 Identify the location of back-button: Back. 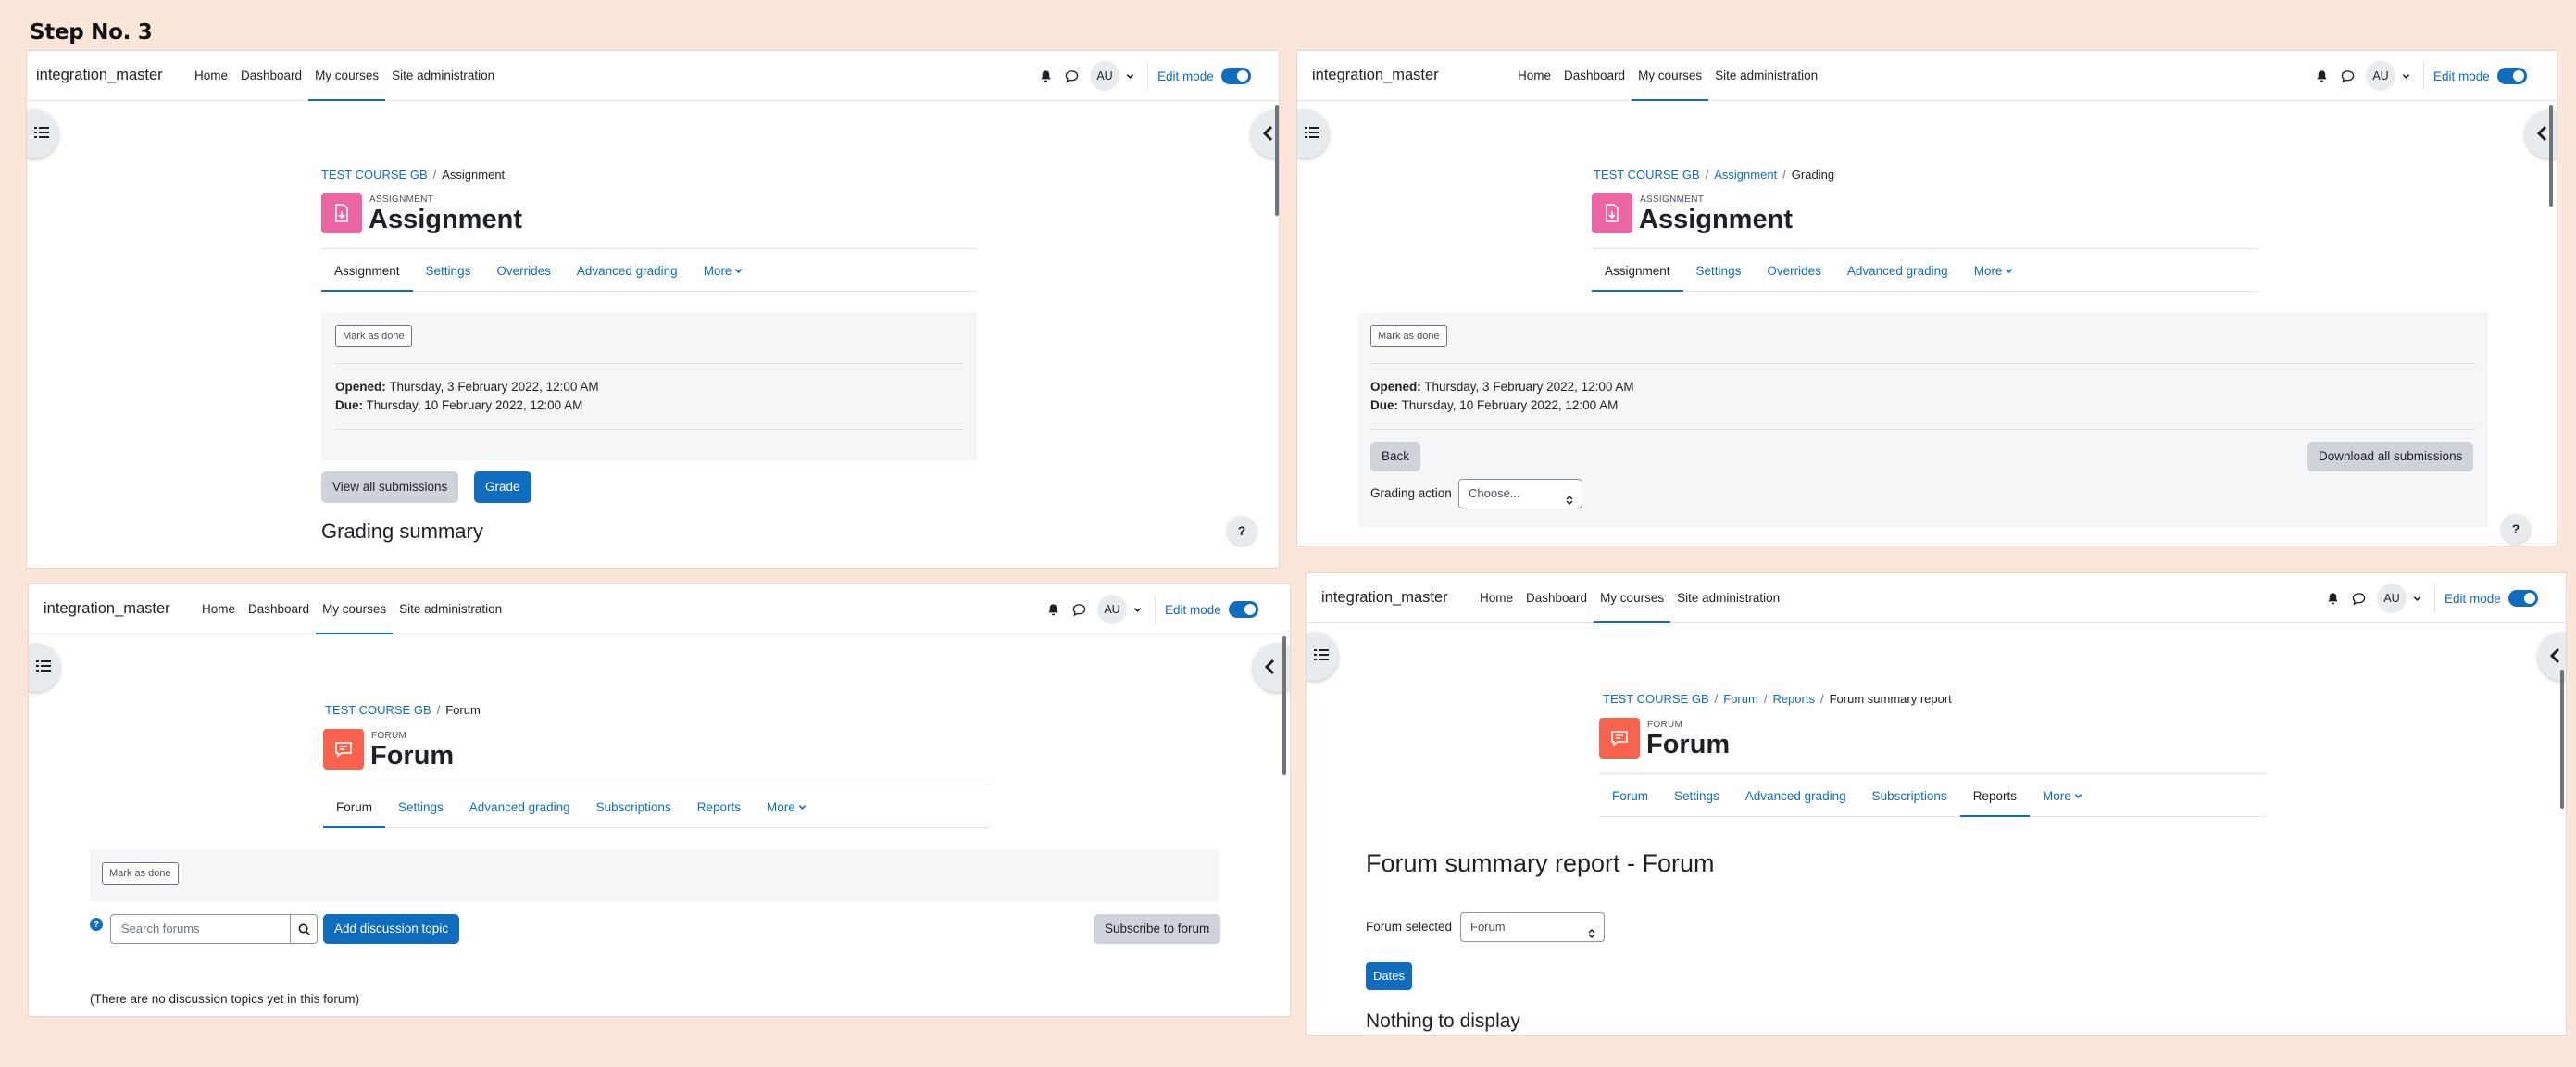
(1396, 456).